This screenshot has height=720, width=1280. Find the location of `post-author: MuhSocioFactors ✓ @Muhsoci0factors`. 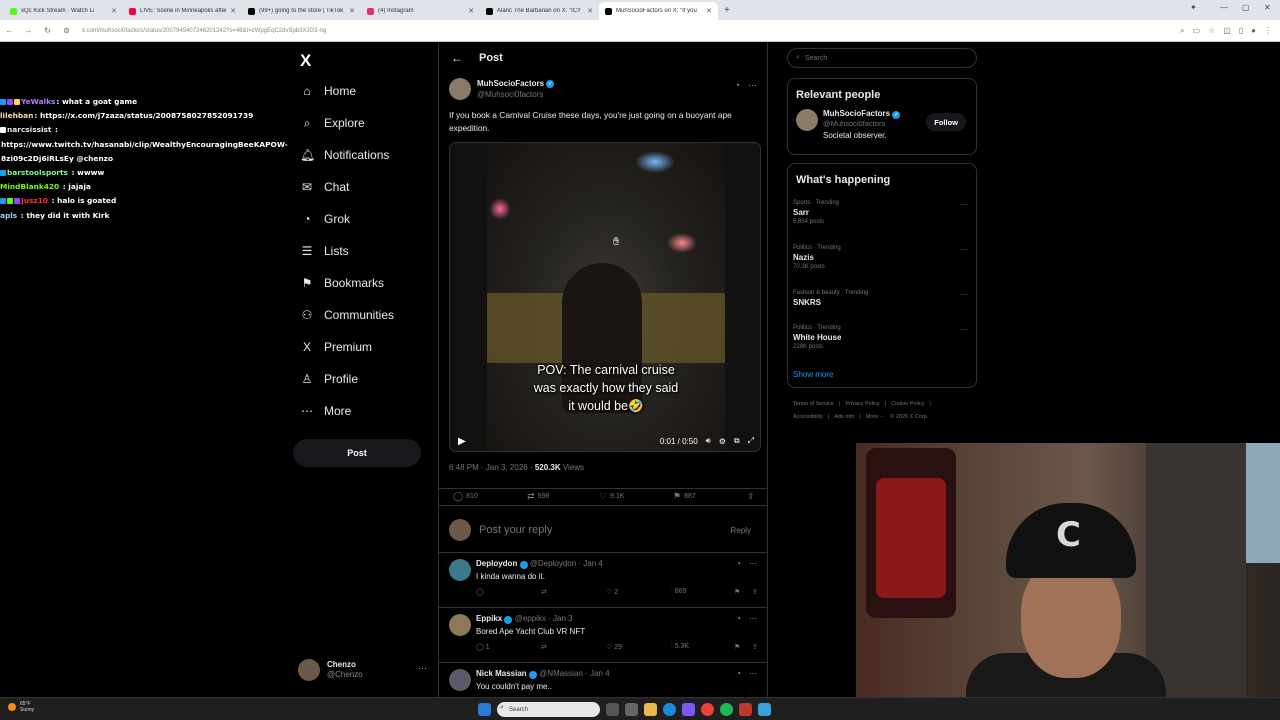

post-author: MuhSocioFactors ✓ @Muhsoci0factors is located at coordinates (502, 89).